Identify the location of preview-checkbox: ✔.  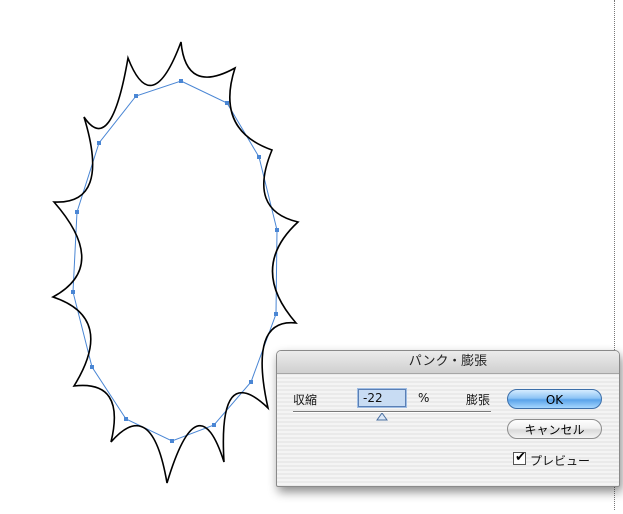
(519, 457).